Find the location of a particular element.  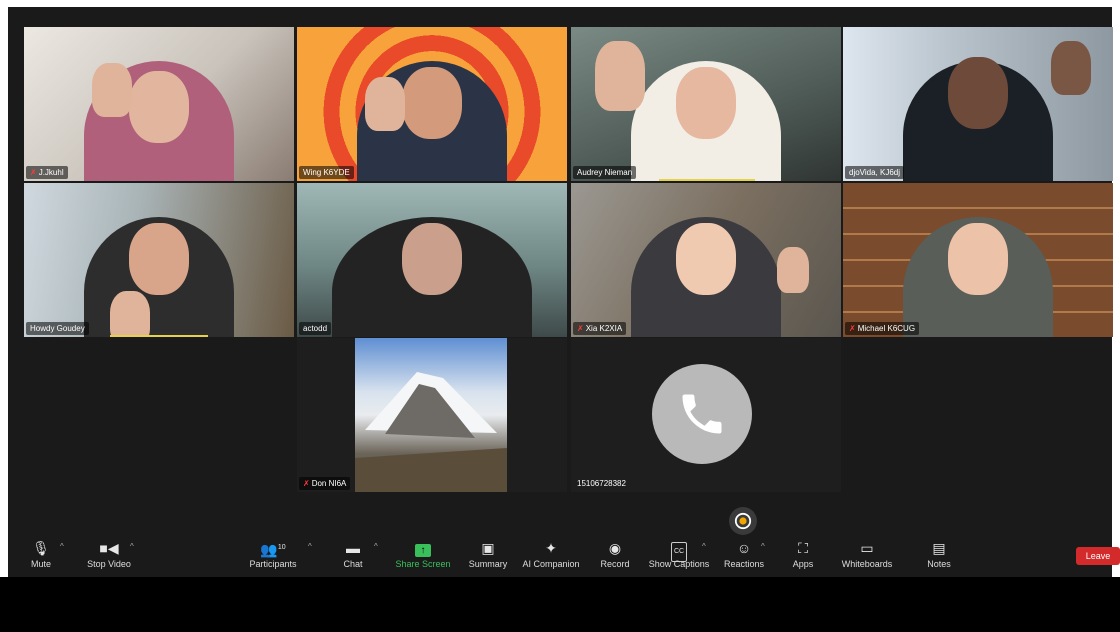

video-tile-audrey: Audrey Nieman is located at coordinates (706, 104).